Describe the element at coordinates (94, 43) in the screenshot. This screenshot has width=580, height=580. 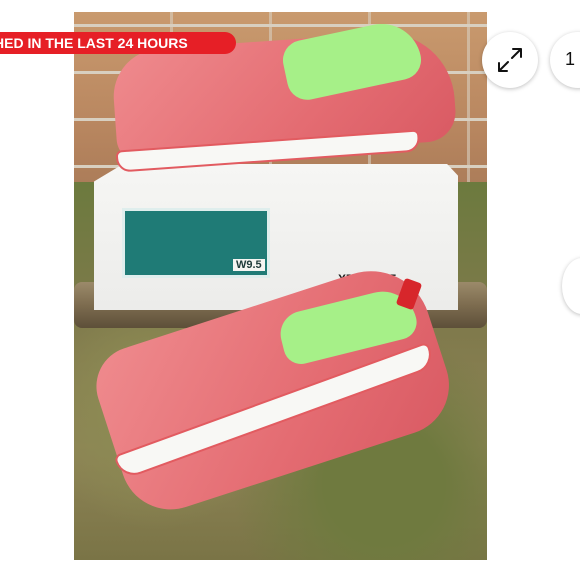
I see `banner-text: HED IN THE LAST 24 HOURS` at that location.